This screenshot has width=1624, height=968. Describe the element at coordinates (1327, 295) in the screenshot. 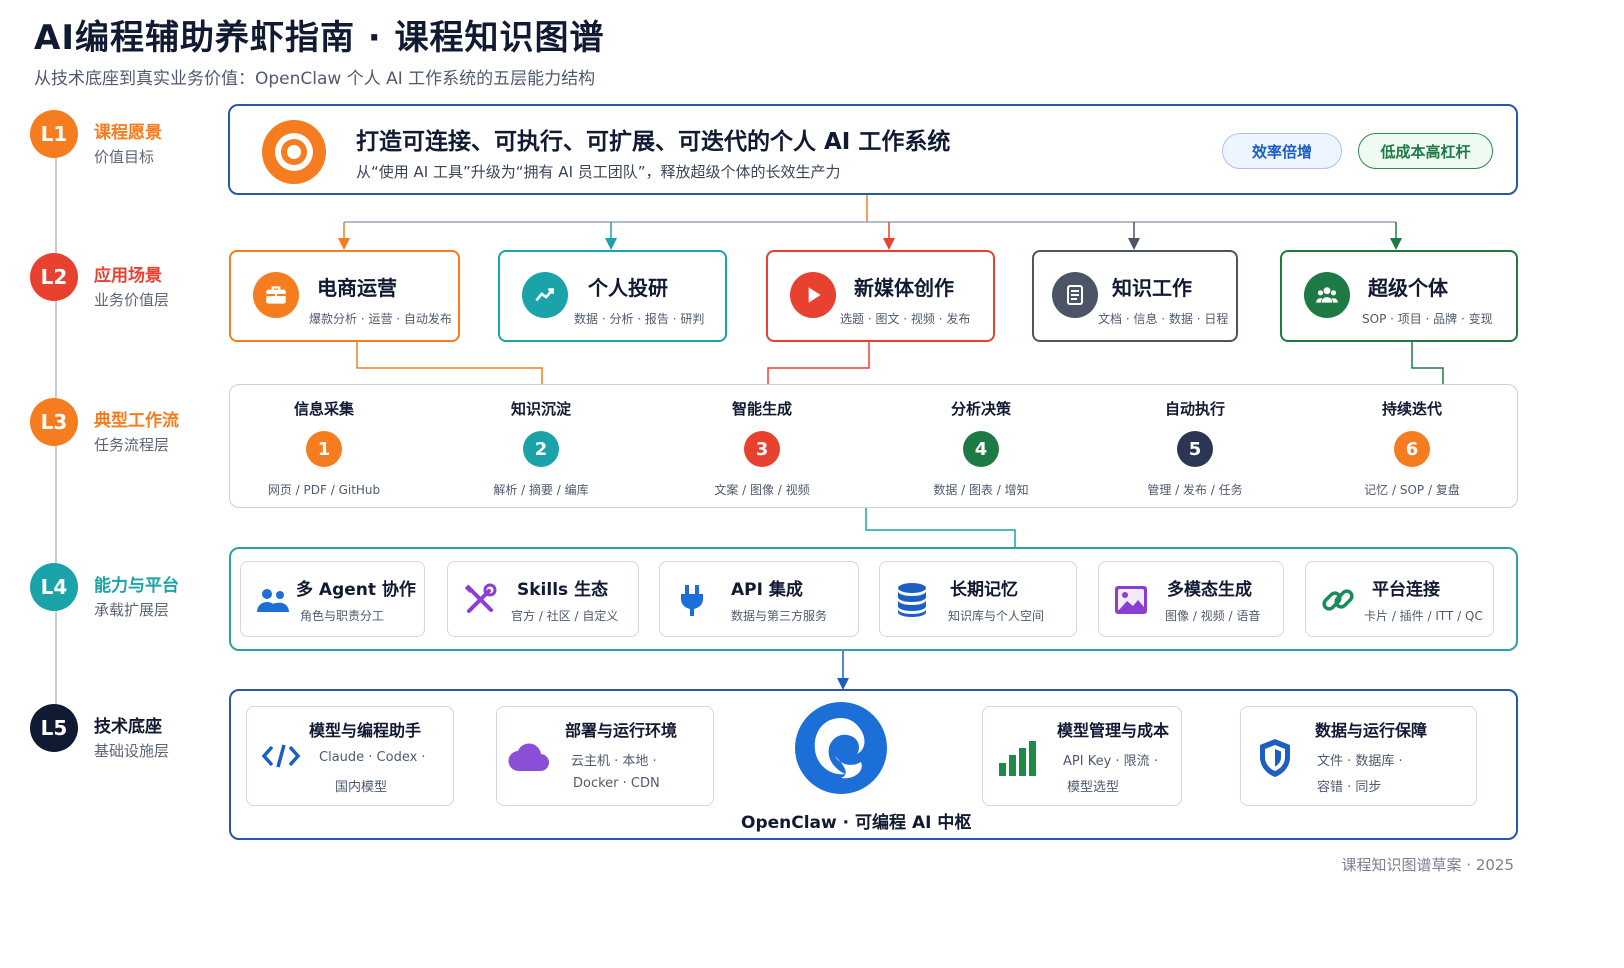

I see `group-icon` at that location.